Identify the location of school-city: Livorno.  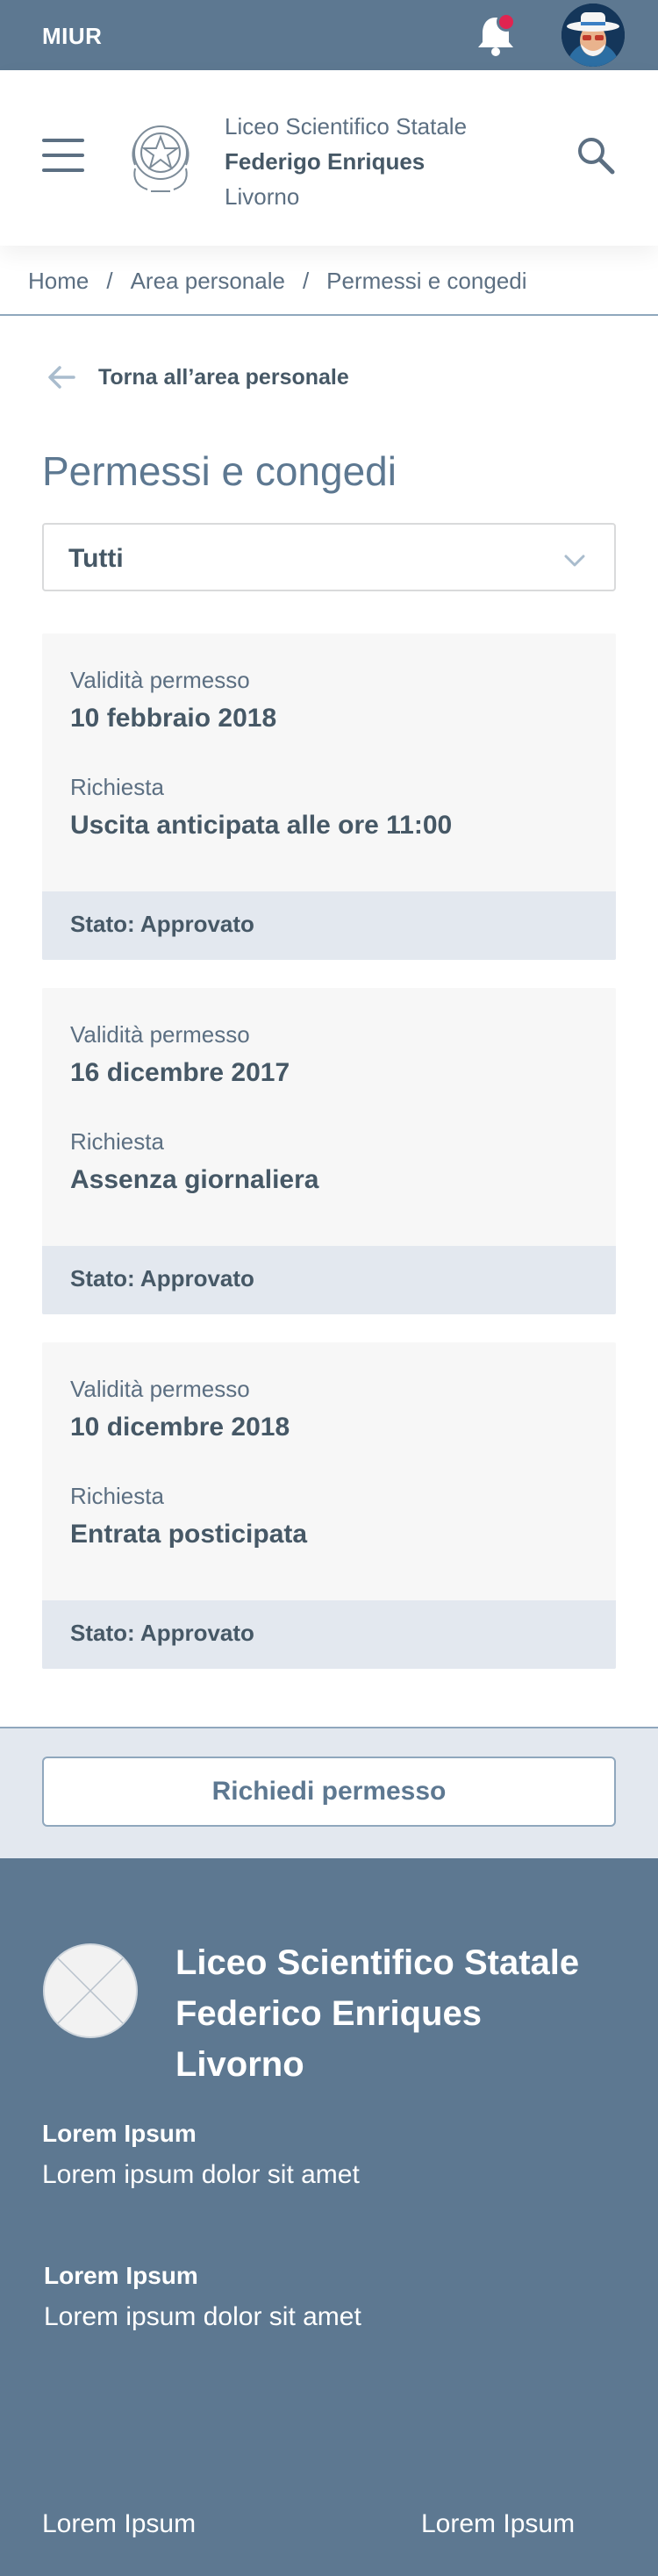
(262, 196).